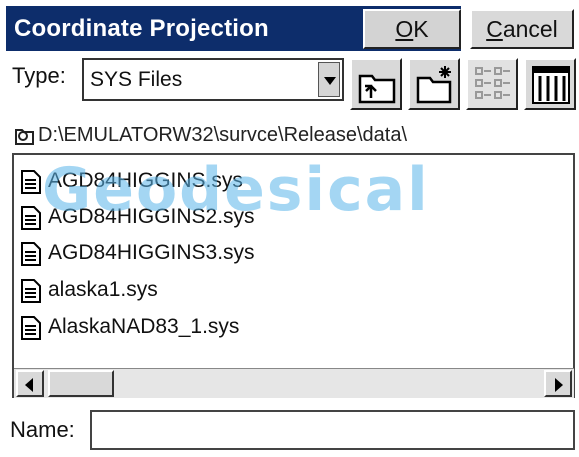 Image resolution: width=579 pixels, height=457 pixels. Describe the element at coordinates (236, 190) in the screenshot. I see `watermark: Geodesical` at that location.